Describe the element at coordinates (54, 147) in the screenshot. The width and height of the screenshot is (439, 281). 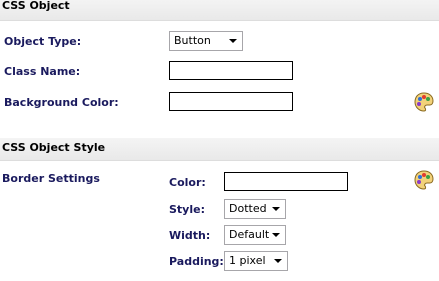
I see `css-object-style-header-label: CSS Object Style` at that location.